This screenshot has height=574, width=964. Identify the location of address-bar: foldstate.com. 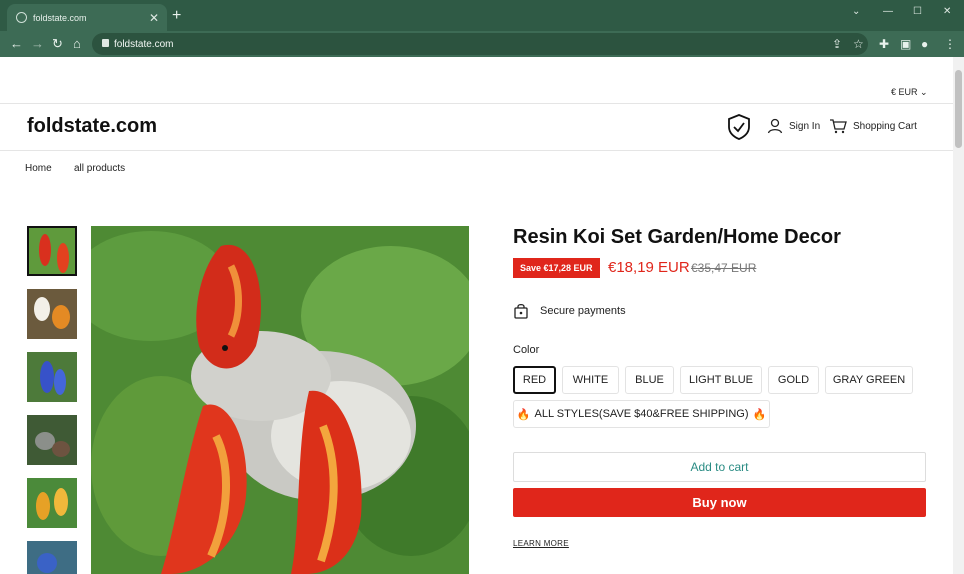
(480, 44).